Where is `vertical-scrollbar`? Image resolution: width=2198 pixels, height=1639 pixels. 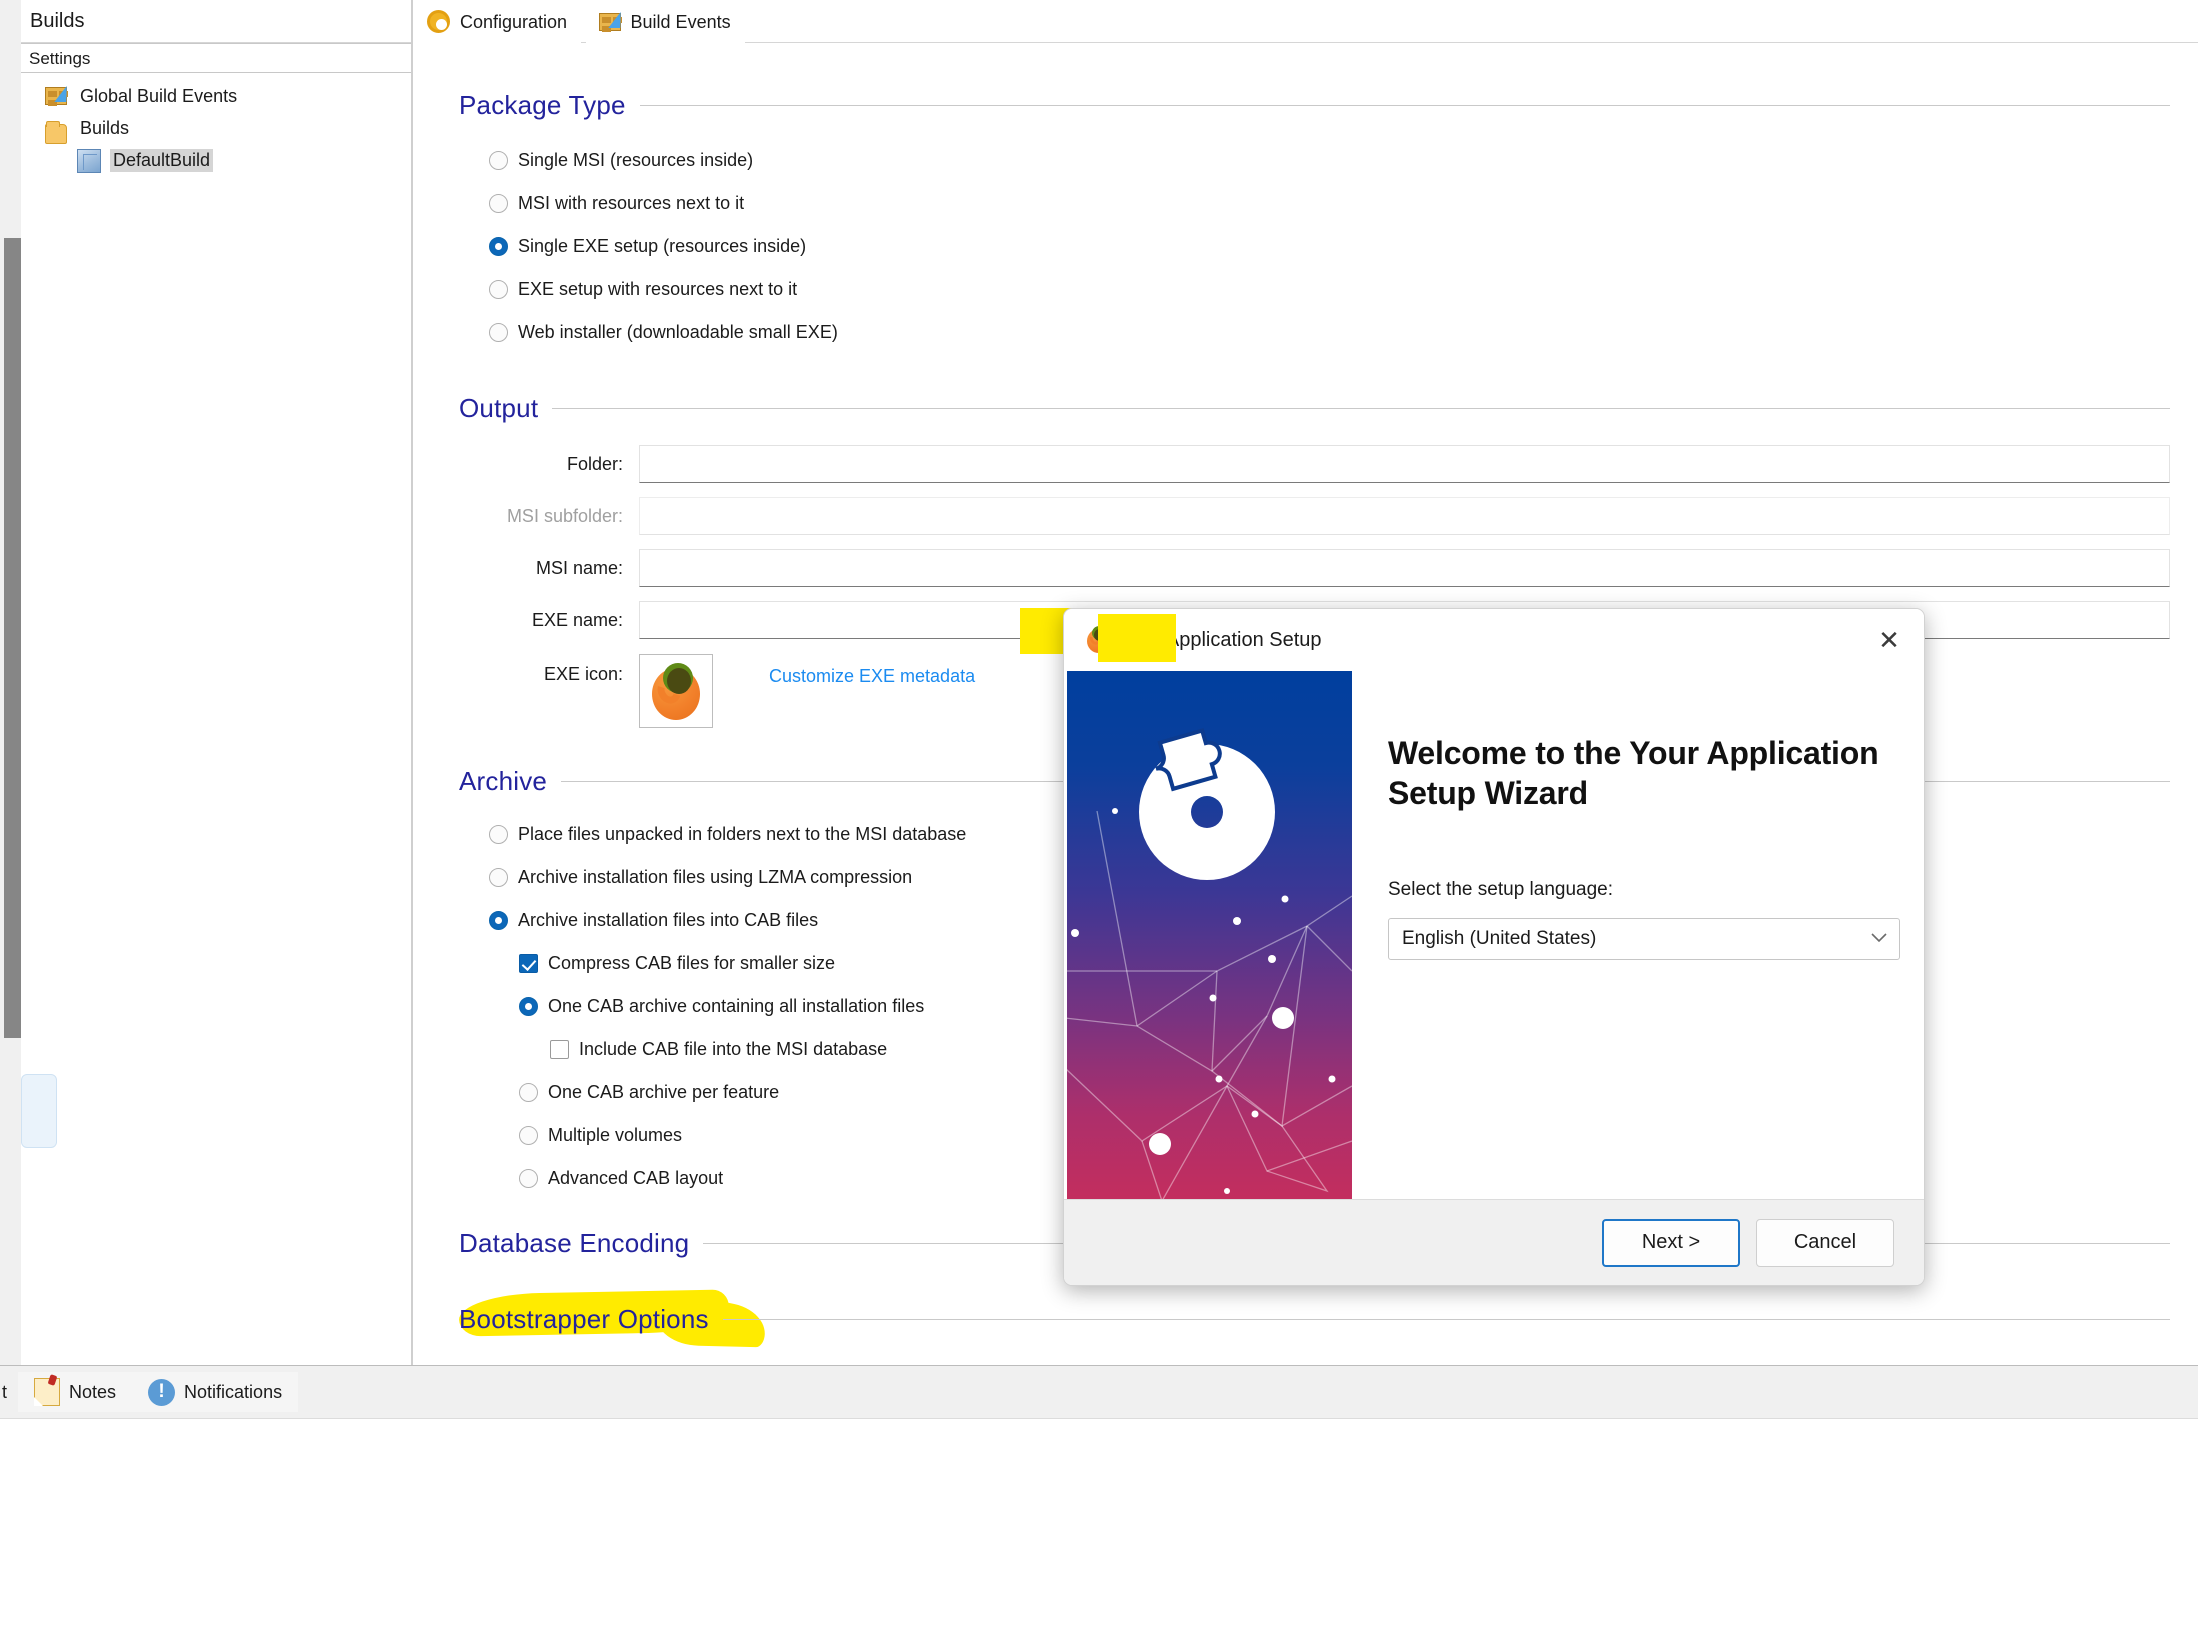 vertical-scrollbar is located at coordinates (10, 700).